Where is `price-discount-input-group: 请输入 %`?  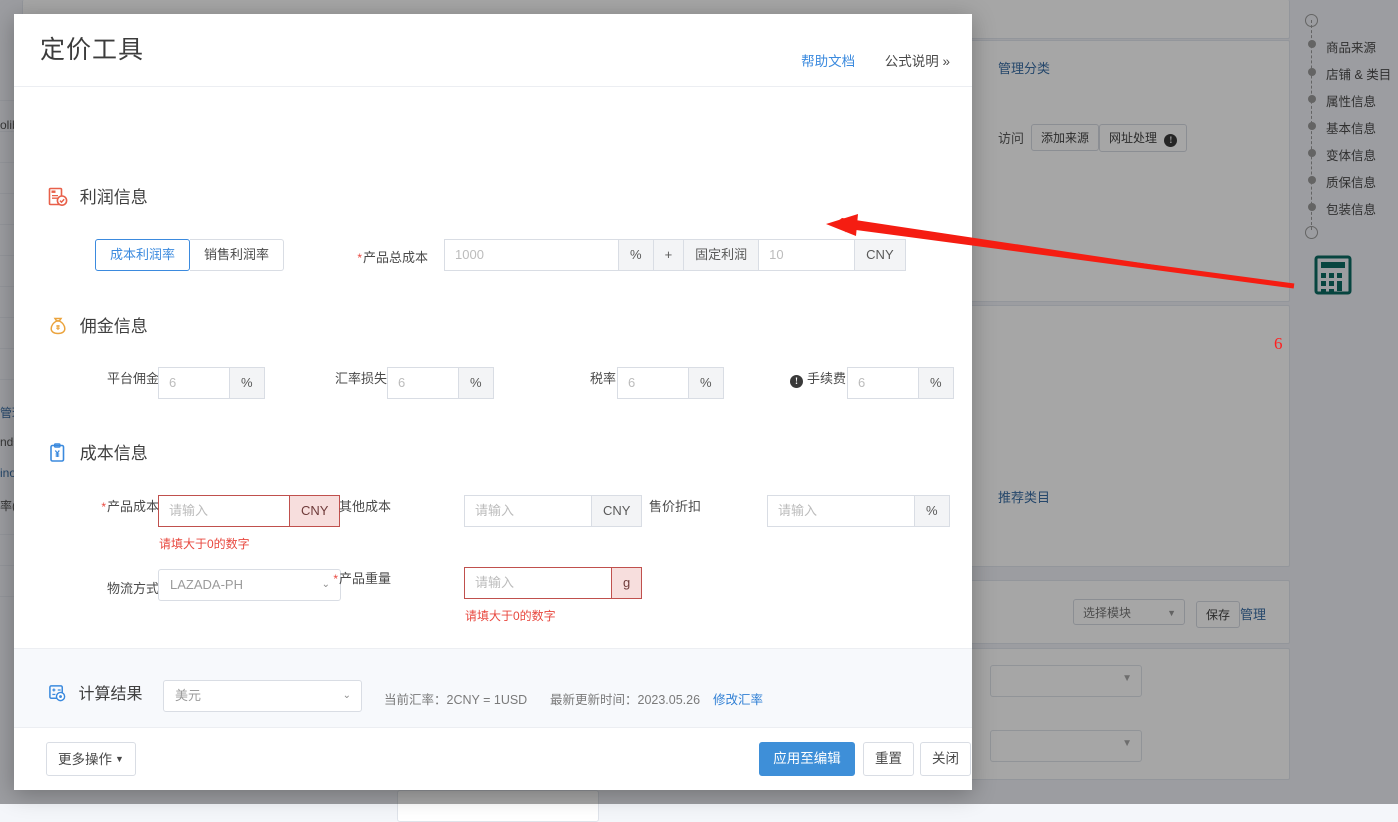
price-discount-input-group: 请输入 % is located at coordinates (858, 511).